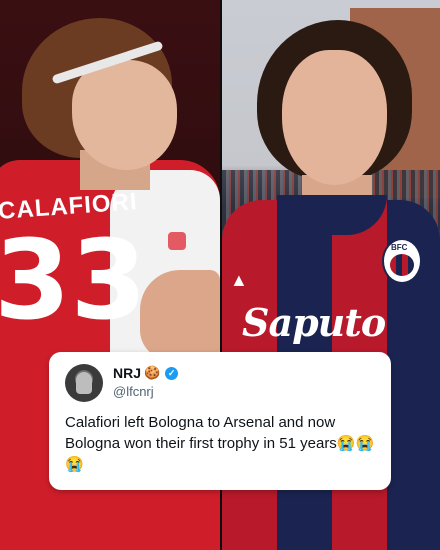 This screenshot has height=550, width=440. Describe the element at coordinates (127, 373) in the screenshot. I see `display-name: NRJ` at that location.